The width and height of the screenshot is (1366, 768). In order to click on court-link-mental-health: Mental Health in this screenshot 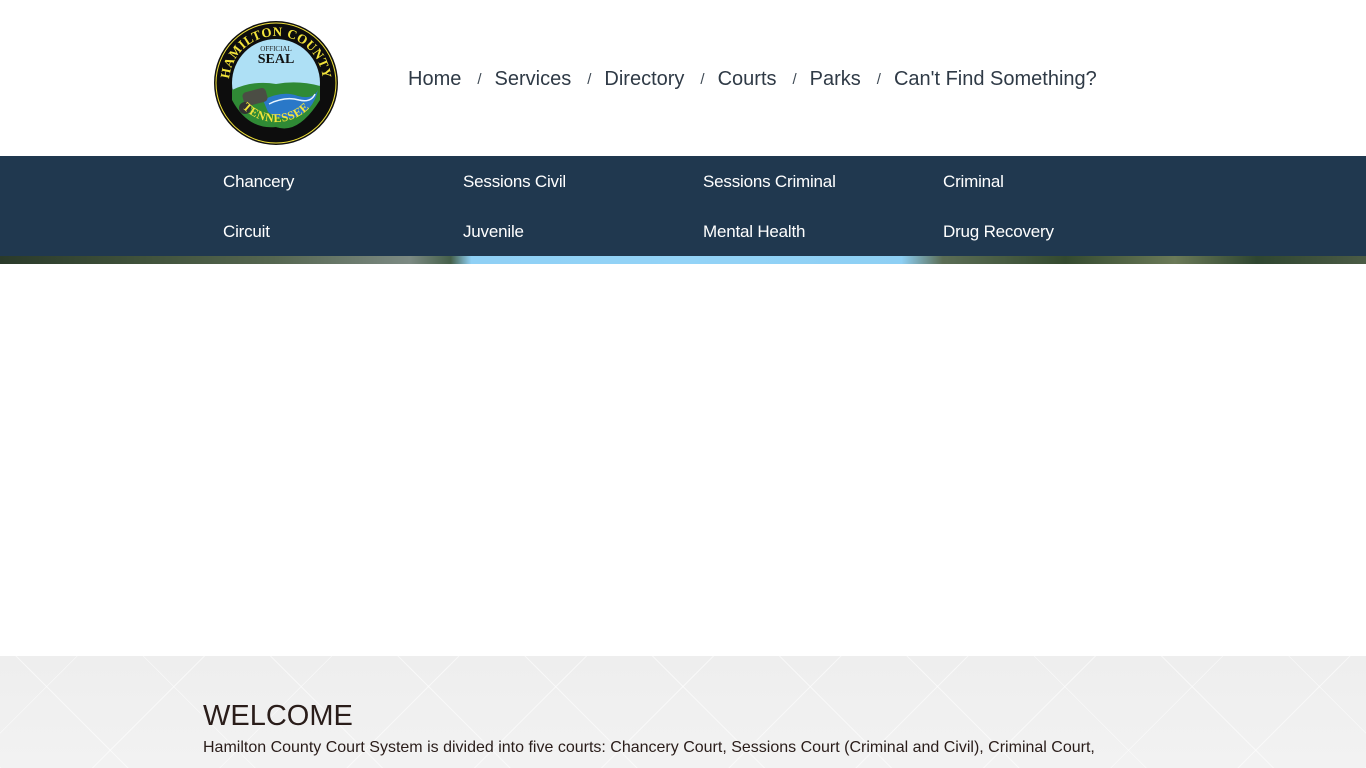, I will do `click(754, 232)`.